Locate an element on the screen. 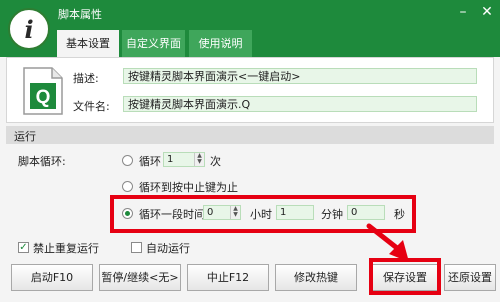 The image size is (500, 302). annotation-arrow-icon is located at coordinates (387, 242).